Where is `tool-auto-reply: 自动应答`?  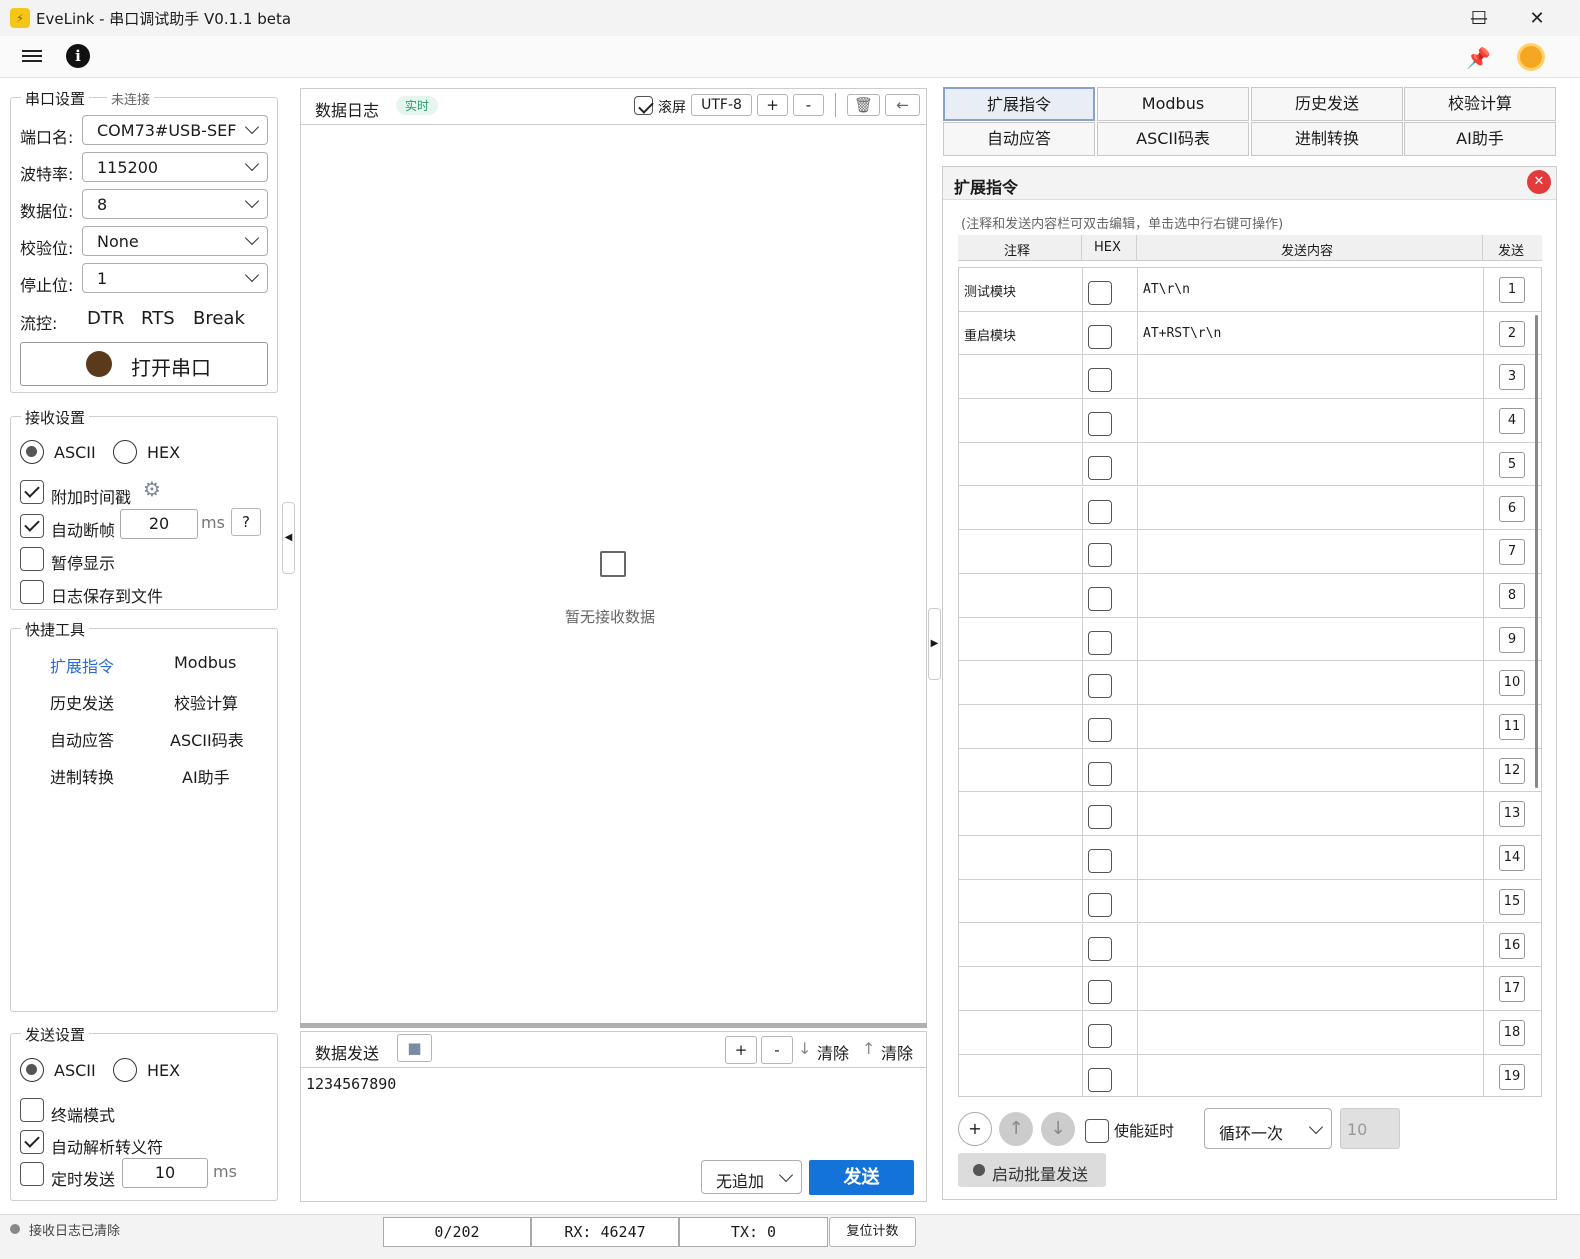
tool-auto-reply: 自动应答 is located at coordinates (82, 739).